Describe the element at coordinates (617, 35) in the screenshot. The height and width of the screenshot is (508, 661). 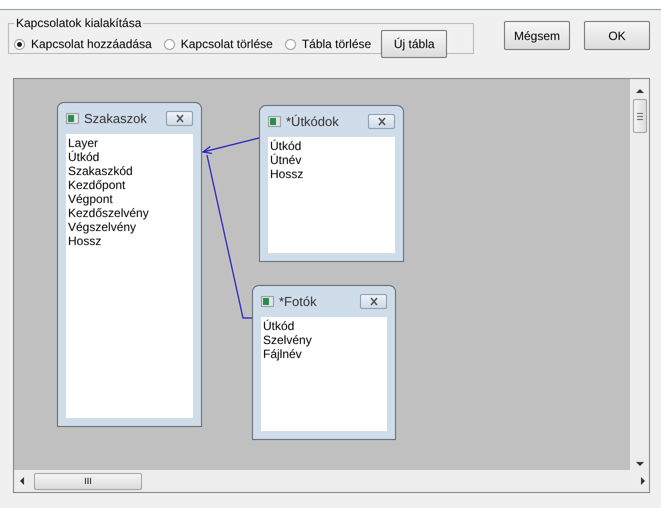
I see `ok-button: OK` at that location.